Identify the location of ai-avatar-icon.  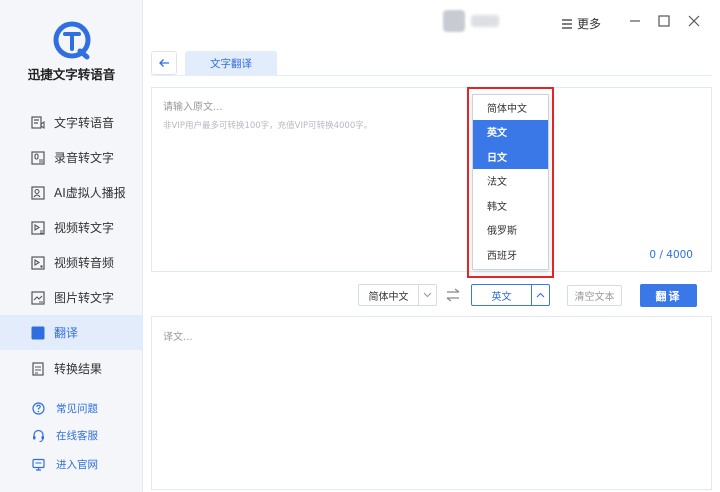
(38, 192).